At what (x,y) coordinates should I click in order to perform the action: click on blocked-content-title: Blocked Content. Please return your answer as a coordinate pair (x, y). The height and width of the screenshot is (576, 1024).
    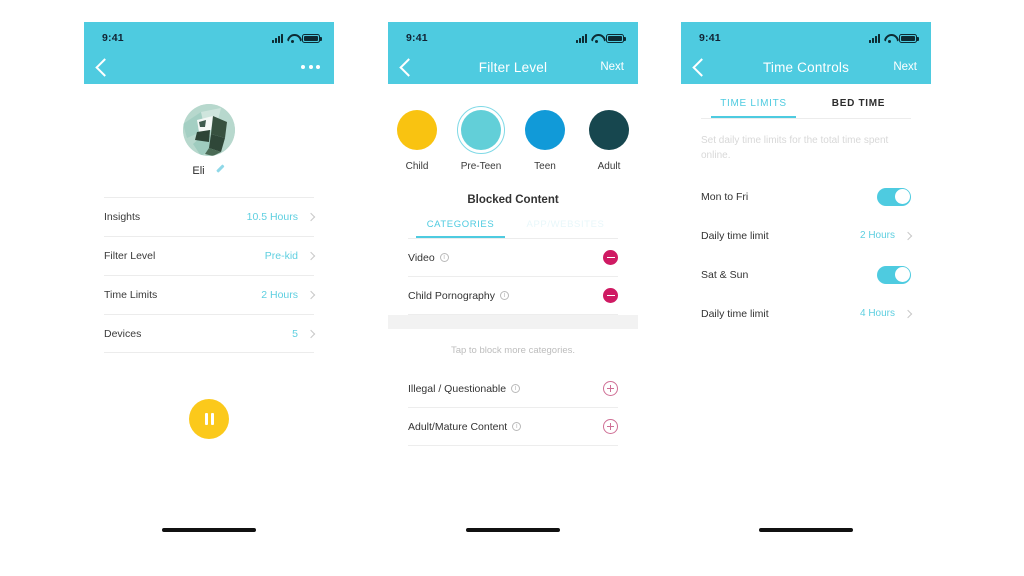
    Looking at the image, I should click on (513, 200).